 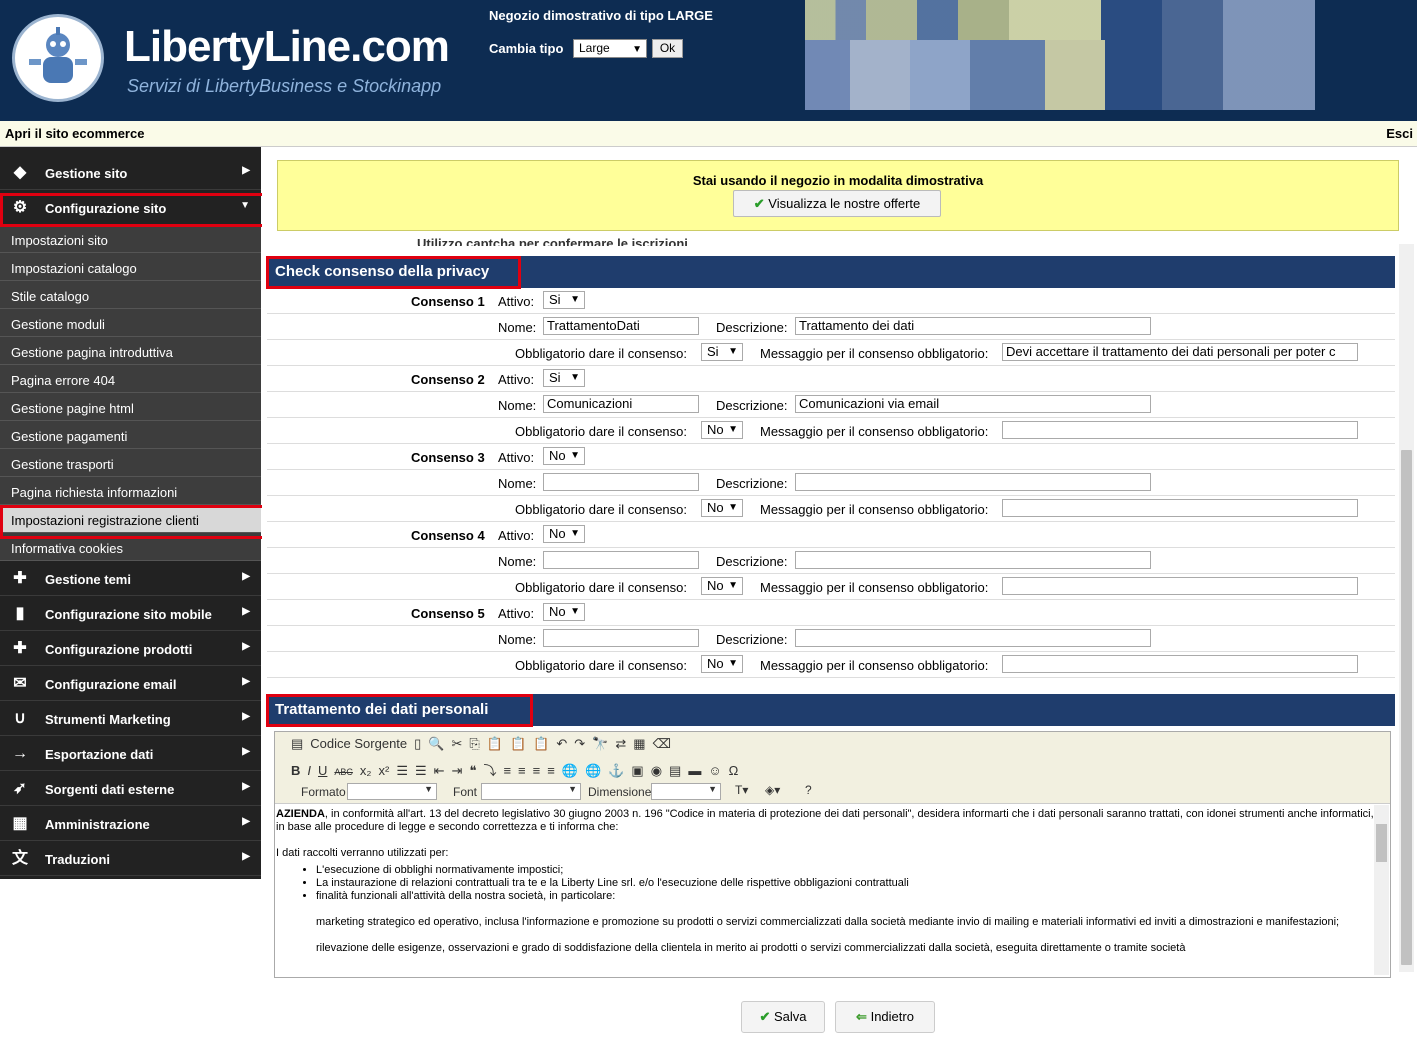 What do you see at coordinates (808, 790) in the screenshot?
I see `help-icon: ?` at bounding box center [808, 790].